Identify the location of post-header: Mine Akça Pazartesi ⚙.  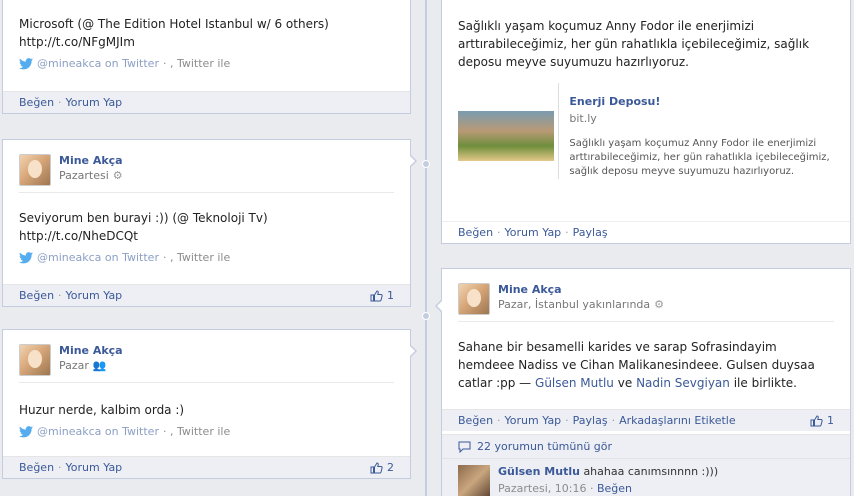
(206, 163).